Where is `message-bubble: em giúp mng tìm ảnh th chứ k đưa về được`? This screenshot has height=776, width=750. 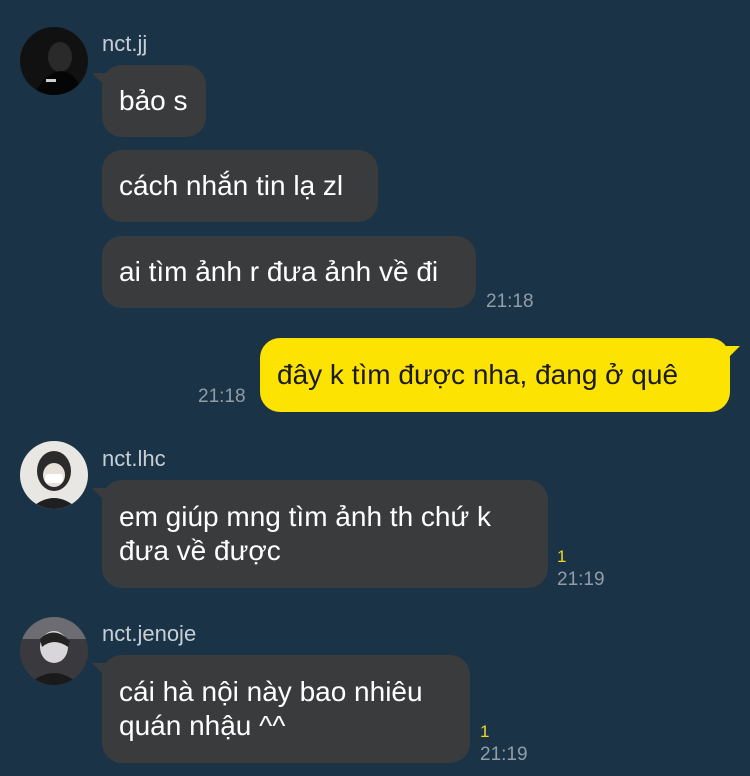 message-bubble: em giúp mng tìm ảnh th chứ k đưa về được is located at coordinates (320, 534).